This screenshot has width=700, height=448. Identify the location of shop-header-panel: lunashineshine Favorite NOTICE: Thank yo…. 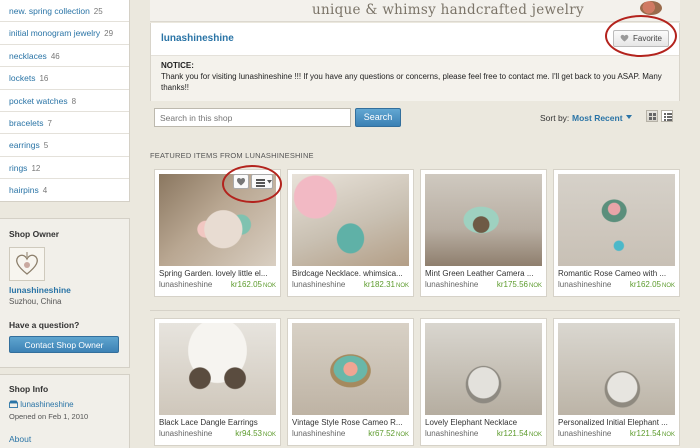
(415, 62).